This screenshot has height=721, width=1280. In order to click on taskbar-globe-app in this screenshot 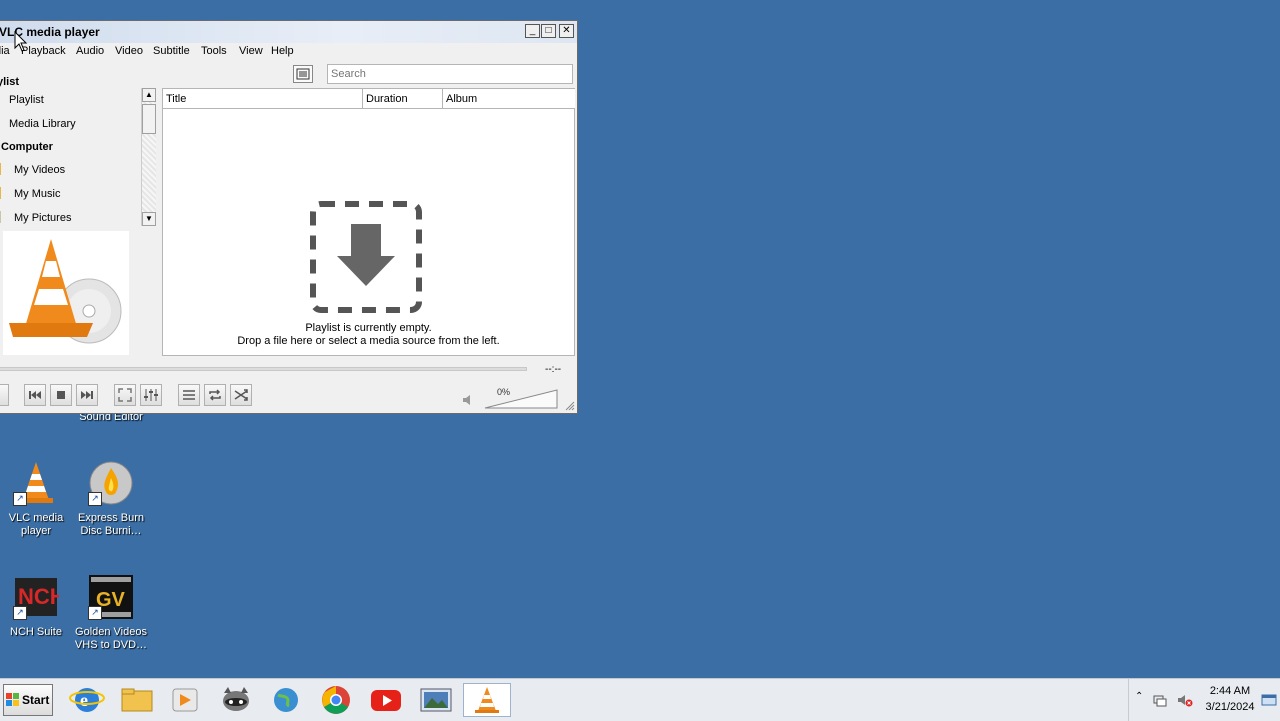, I will do `click(286, 700)`.